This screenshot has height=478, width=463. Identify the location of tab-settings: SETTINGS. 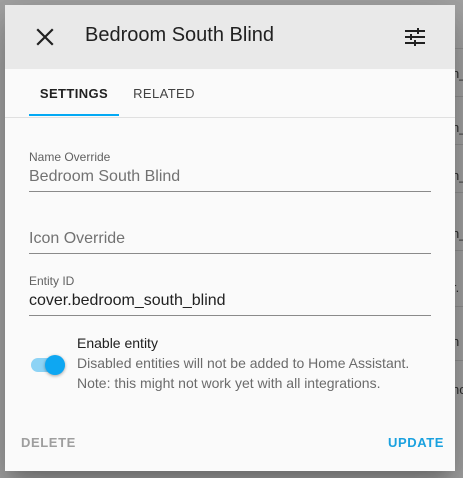
(74, 93).